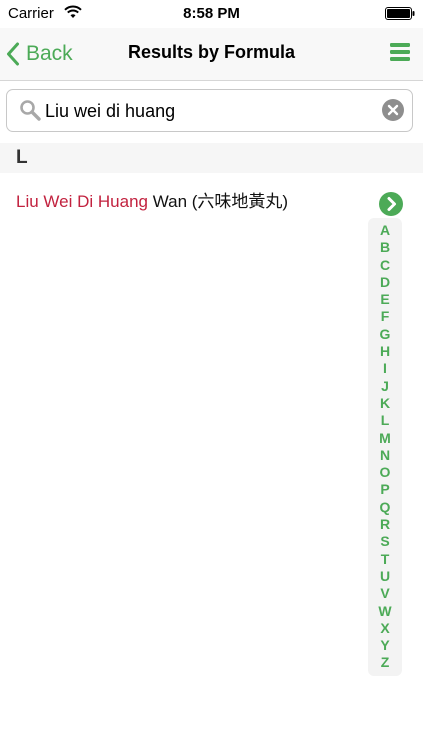  Describe the element at coordinates (218, 201) in the screenshot. I see `result-rest-text: Wan (六味地黃丸)` at that location.